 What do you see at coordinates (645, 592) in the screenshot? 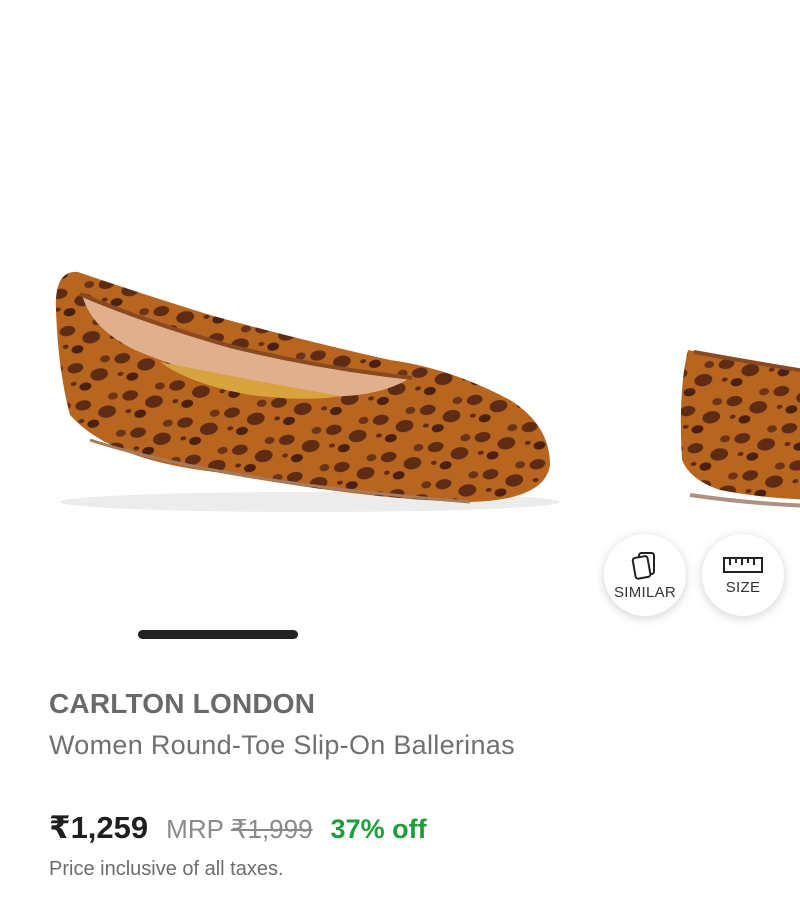
I see `similar-label: SIMILAR` at bounding box center [645, 592].